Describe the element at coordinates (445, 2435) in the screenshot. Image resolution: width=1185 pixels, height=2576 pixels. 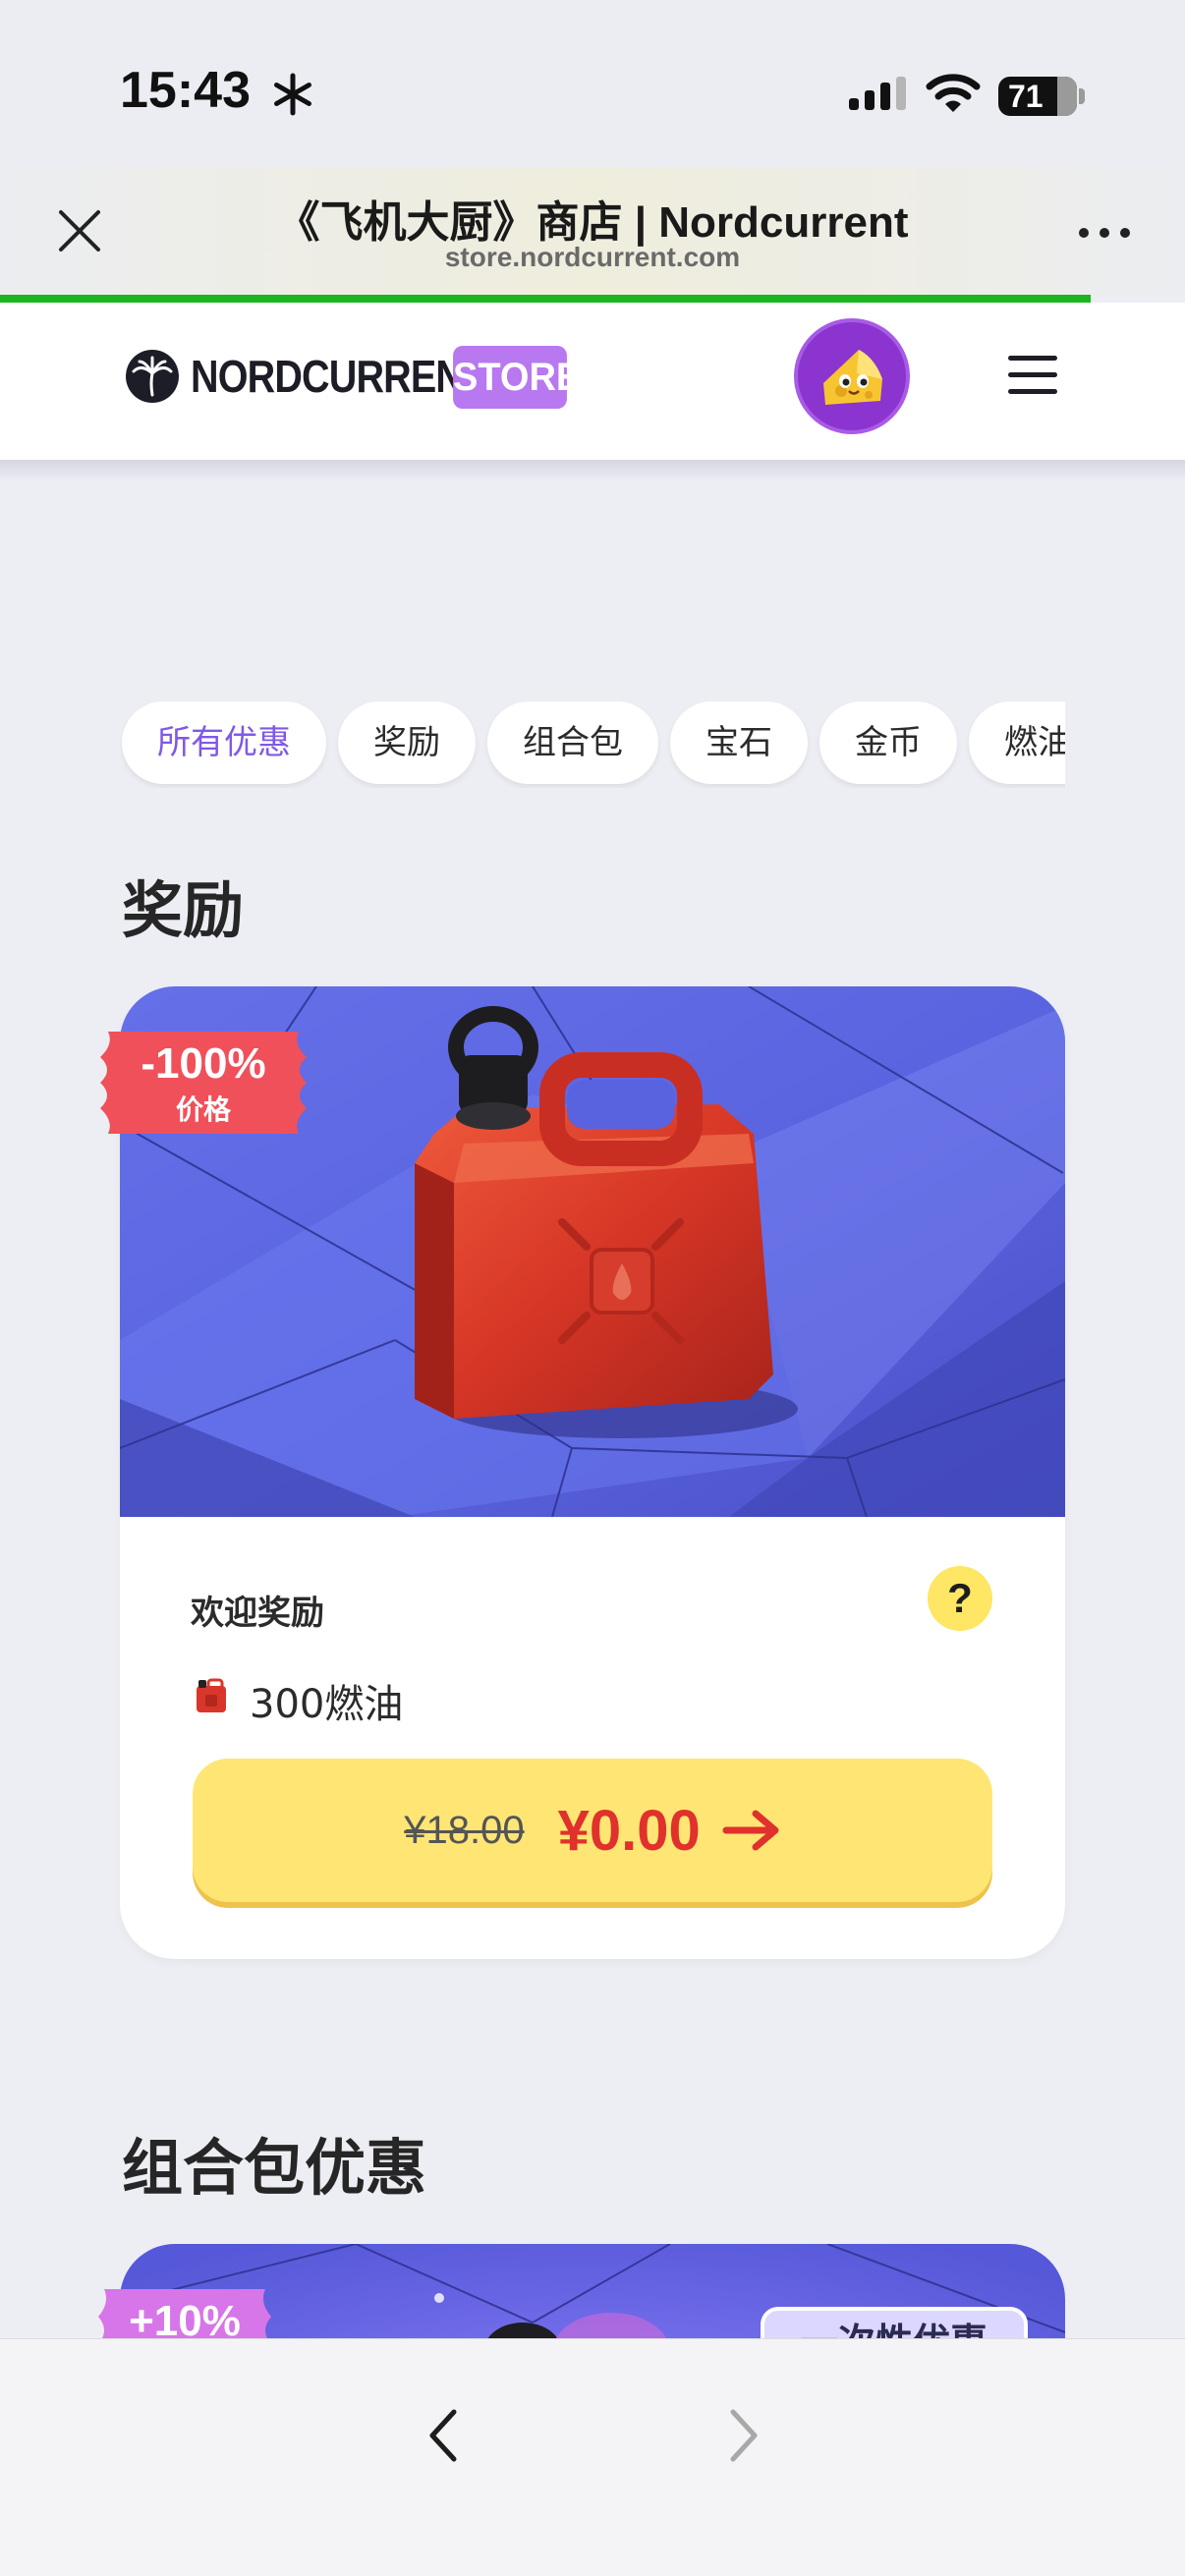
I see `back-icon` at that location.